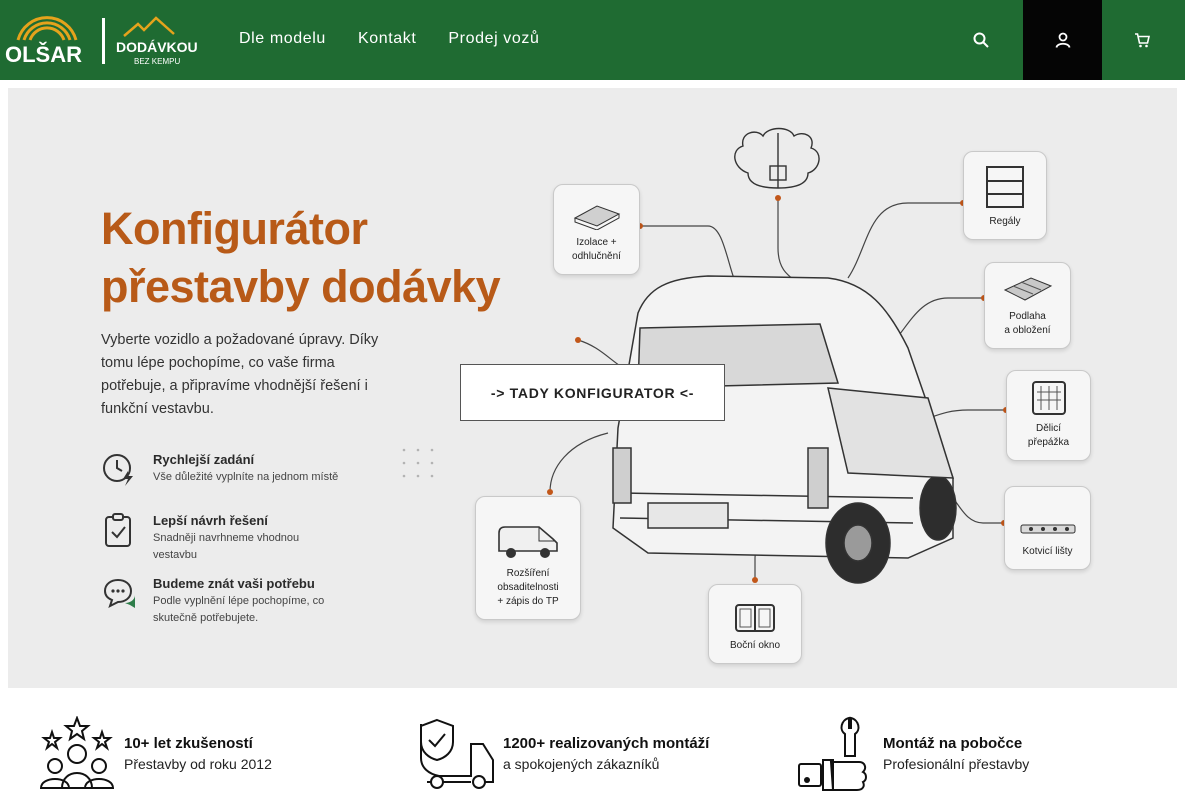 This screenshot has width=1200, height=800. Describe the element at coordinates (1027, 289) in the screenshot. I see `floor-panel-icon` at that location.